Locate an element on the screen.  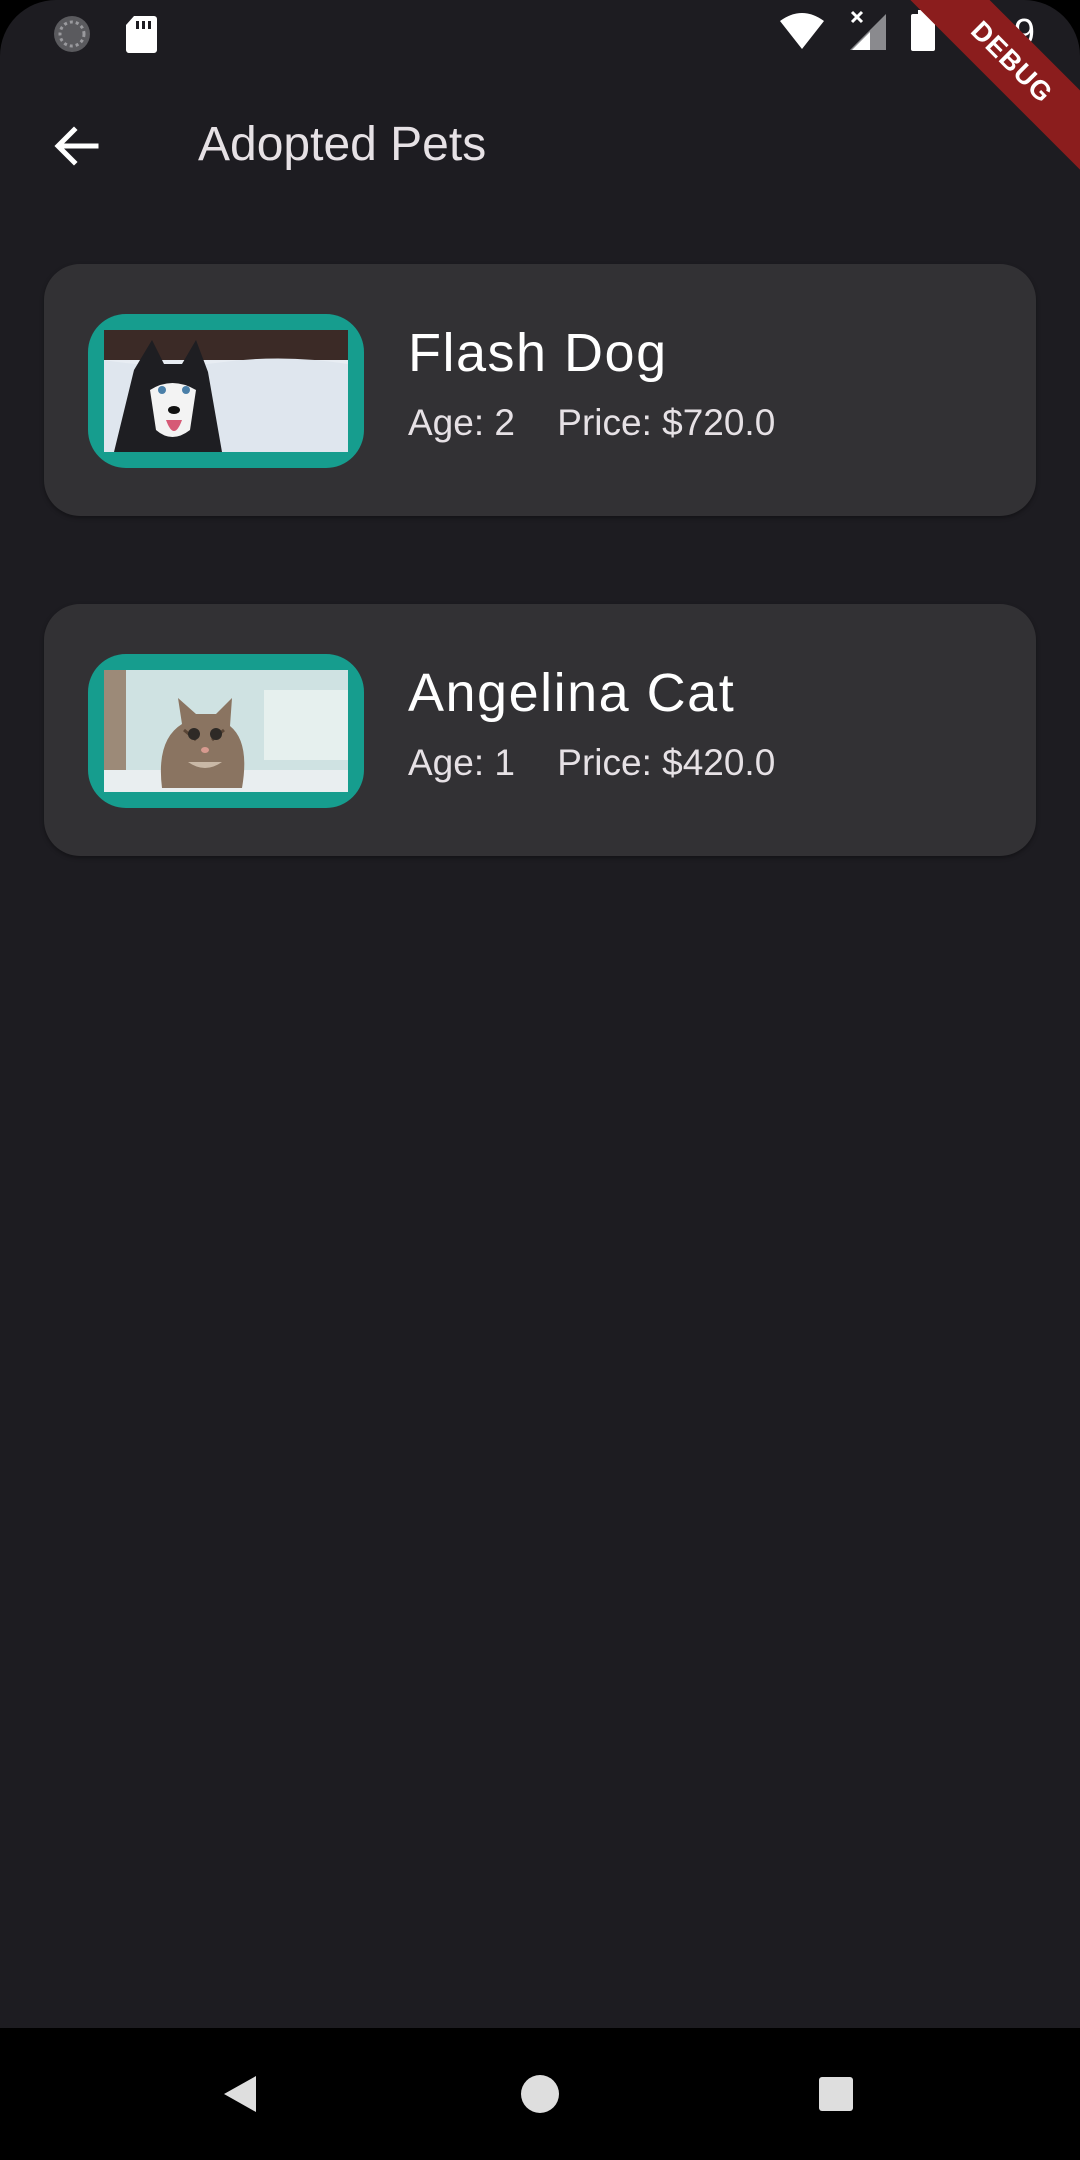
pet-name: Flash Dog is located at coordinates (538, 353).